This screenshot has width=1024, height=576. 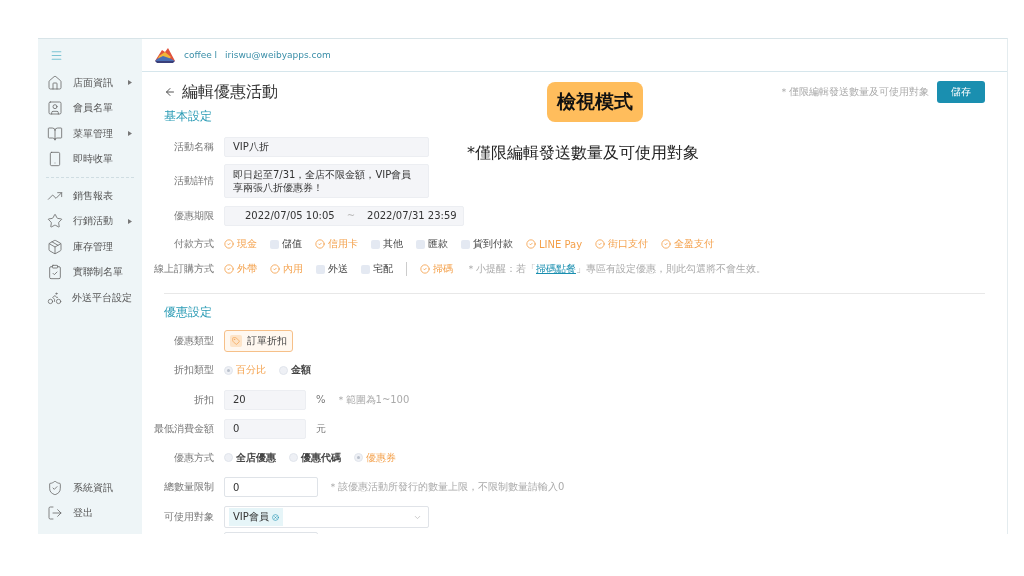 What do you see at coordinates (55, 82) in the screenshot?
I see `house-icon` at bounding box center [55, 82].